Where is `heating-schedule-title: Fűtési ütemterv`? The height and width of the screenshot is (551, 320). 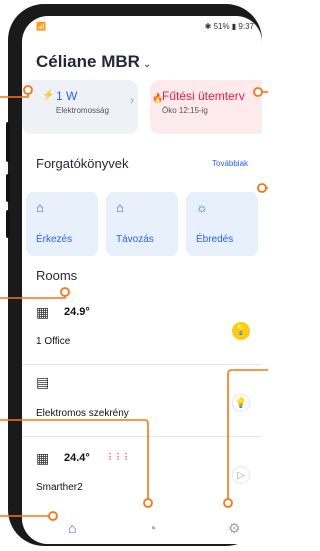 heating-schedule-title: Fűtési ütemterv is located at coordinates (203, 96).